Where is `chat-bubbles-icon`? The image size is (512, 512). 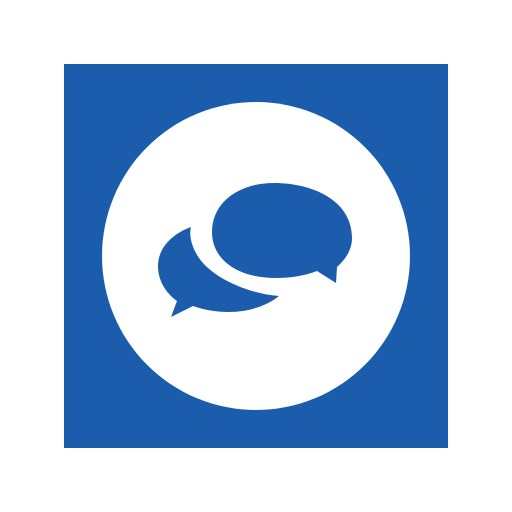 chat-bubbles-icon is located at coordinates (255, 250).